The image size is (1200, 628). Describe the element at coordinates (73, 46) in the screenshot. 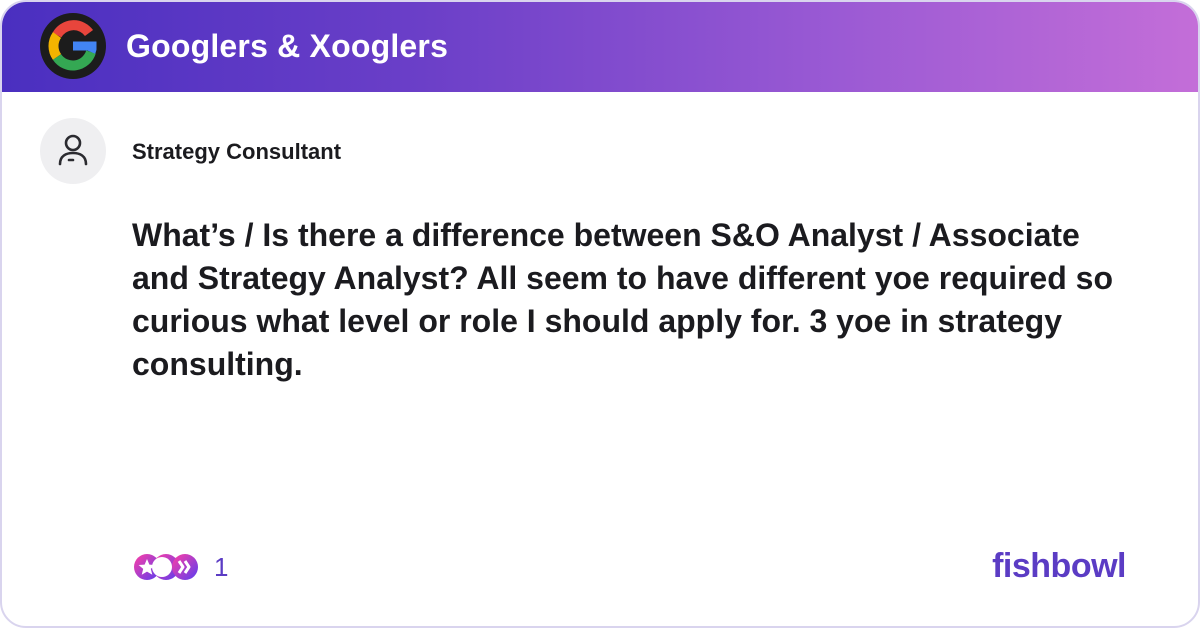

I see `google-g-logo-icon` at that location.